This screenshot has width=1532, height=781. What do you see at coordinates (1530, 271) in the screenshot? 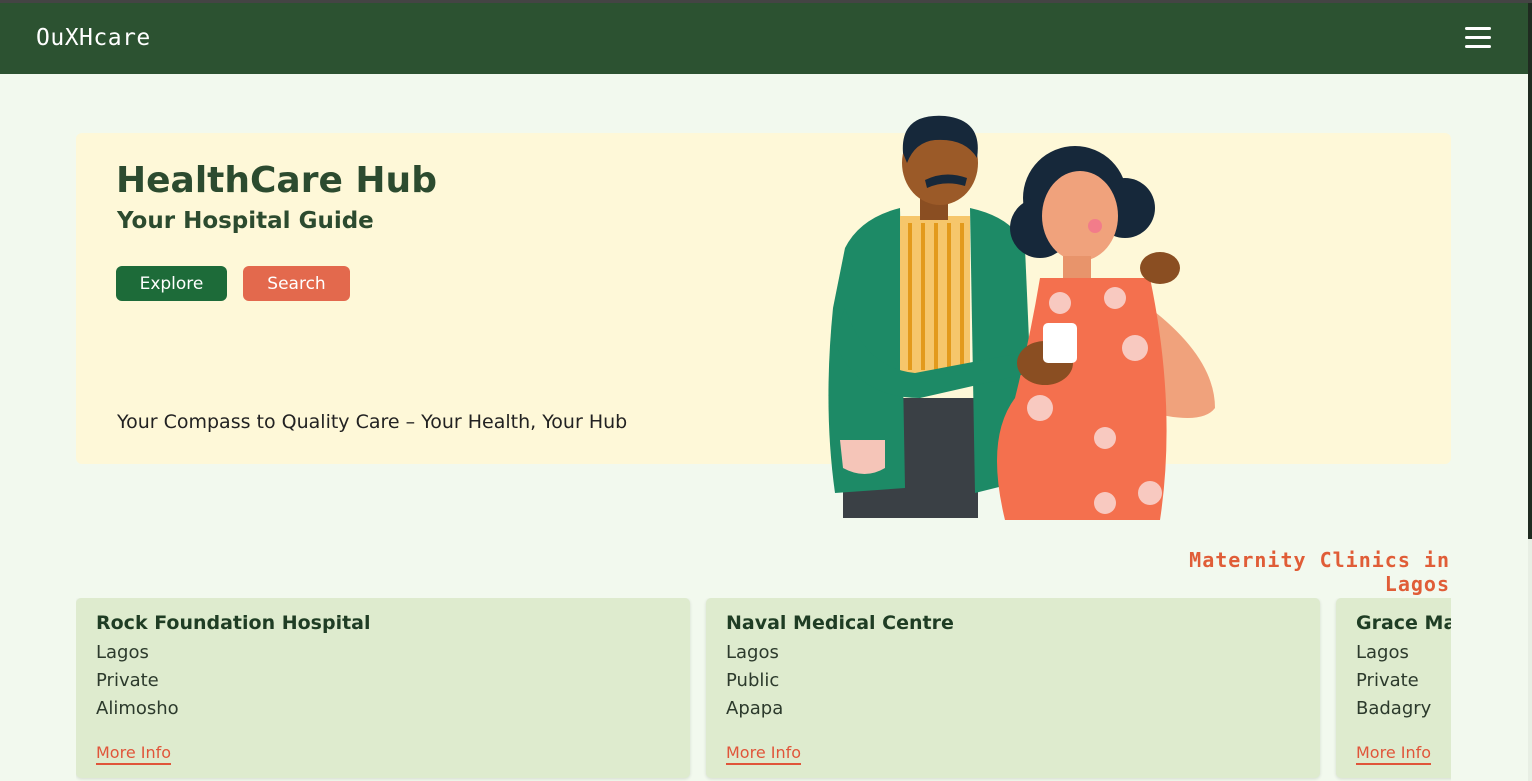
I see `scrollbar-thumb` at bounding box center [1530, 271].